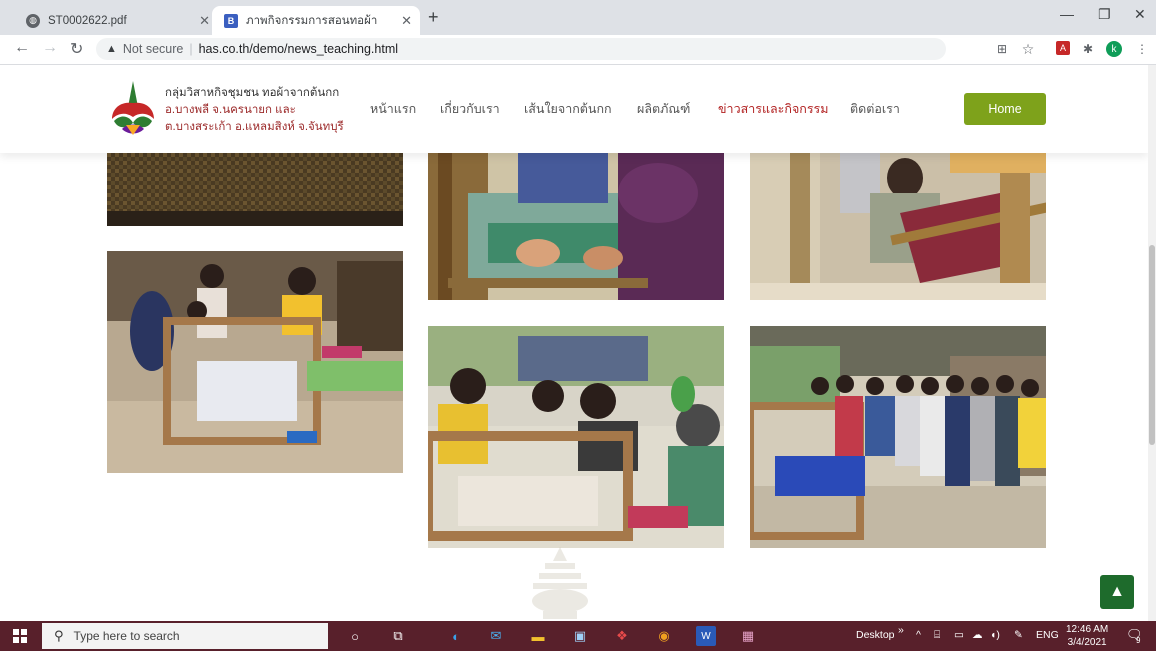 Image resolution: width=1156 pixels, height=651 pixels. Describe the element at coordinates (1047, 635) in the screenshot. I see `input-language-indicator: ENG` at that location.